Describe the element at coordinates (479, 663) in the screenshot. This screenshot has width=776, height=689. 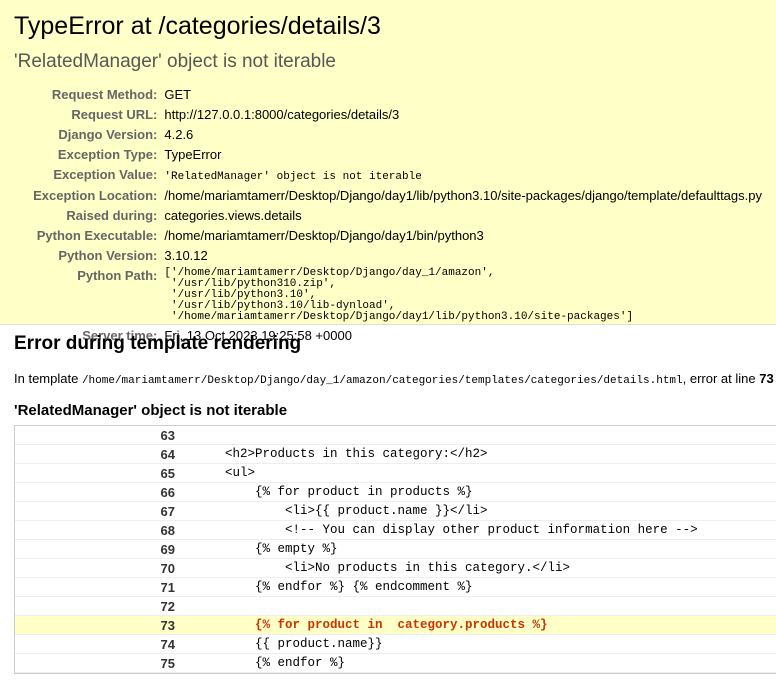
I see `line-code: {% endfor %}` at that location.